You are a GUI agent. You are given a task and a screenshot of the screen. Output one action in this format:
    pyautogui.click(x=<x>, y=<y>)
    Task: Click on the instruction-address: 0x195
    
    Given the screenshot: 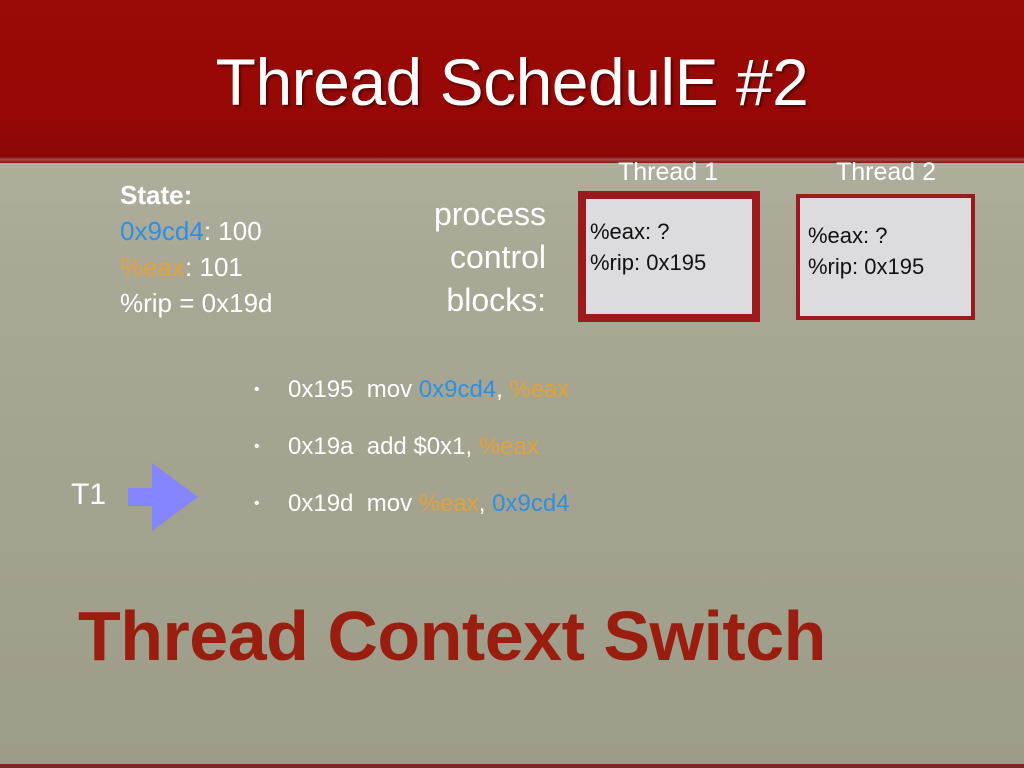 What is the action you would take?
    pyautogui.click(x=321, y=389)
    